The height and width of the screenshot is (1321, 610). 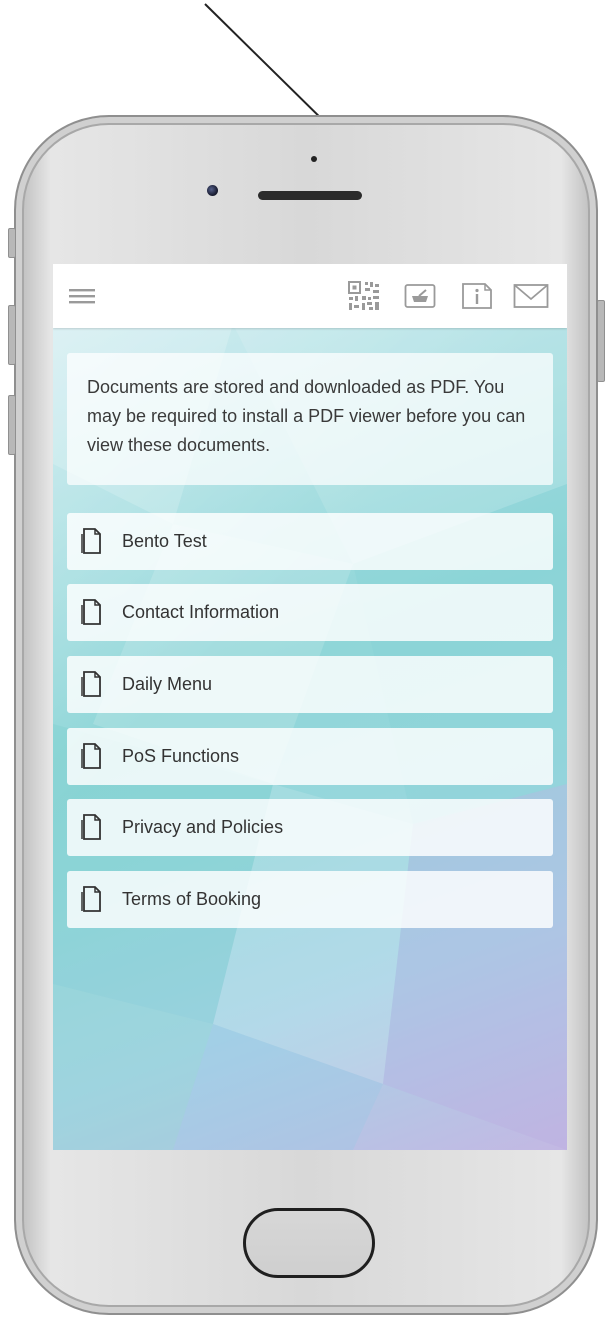 What do you see at coordinates (164, 541) in the screenshot?
I see `document-label: Bento Test` at bounding box center [164, 541].